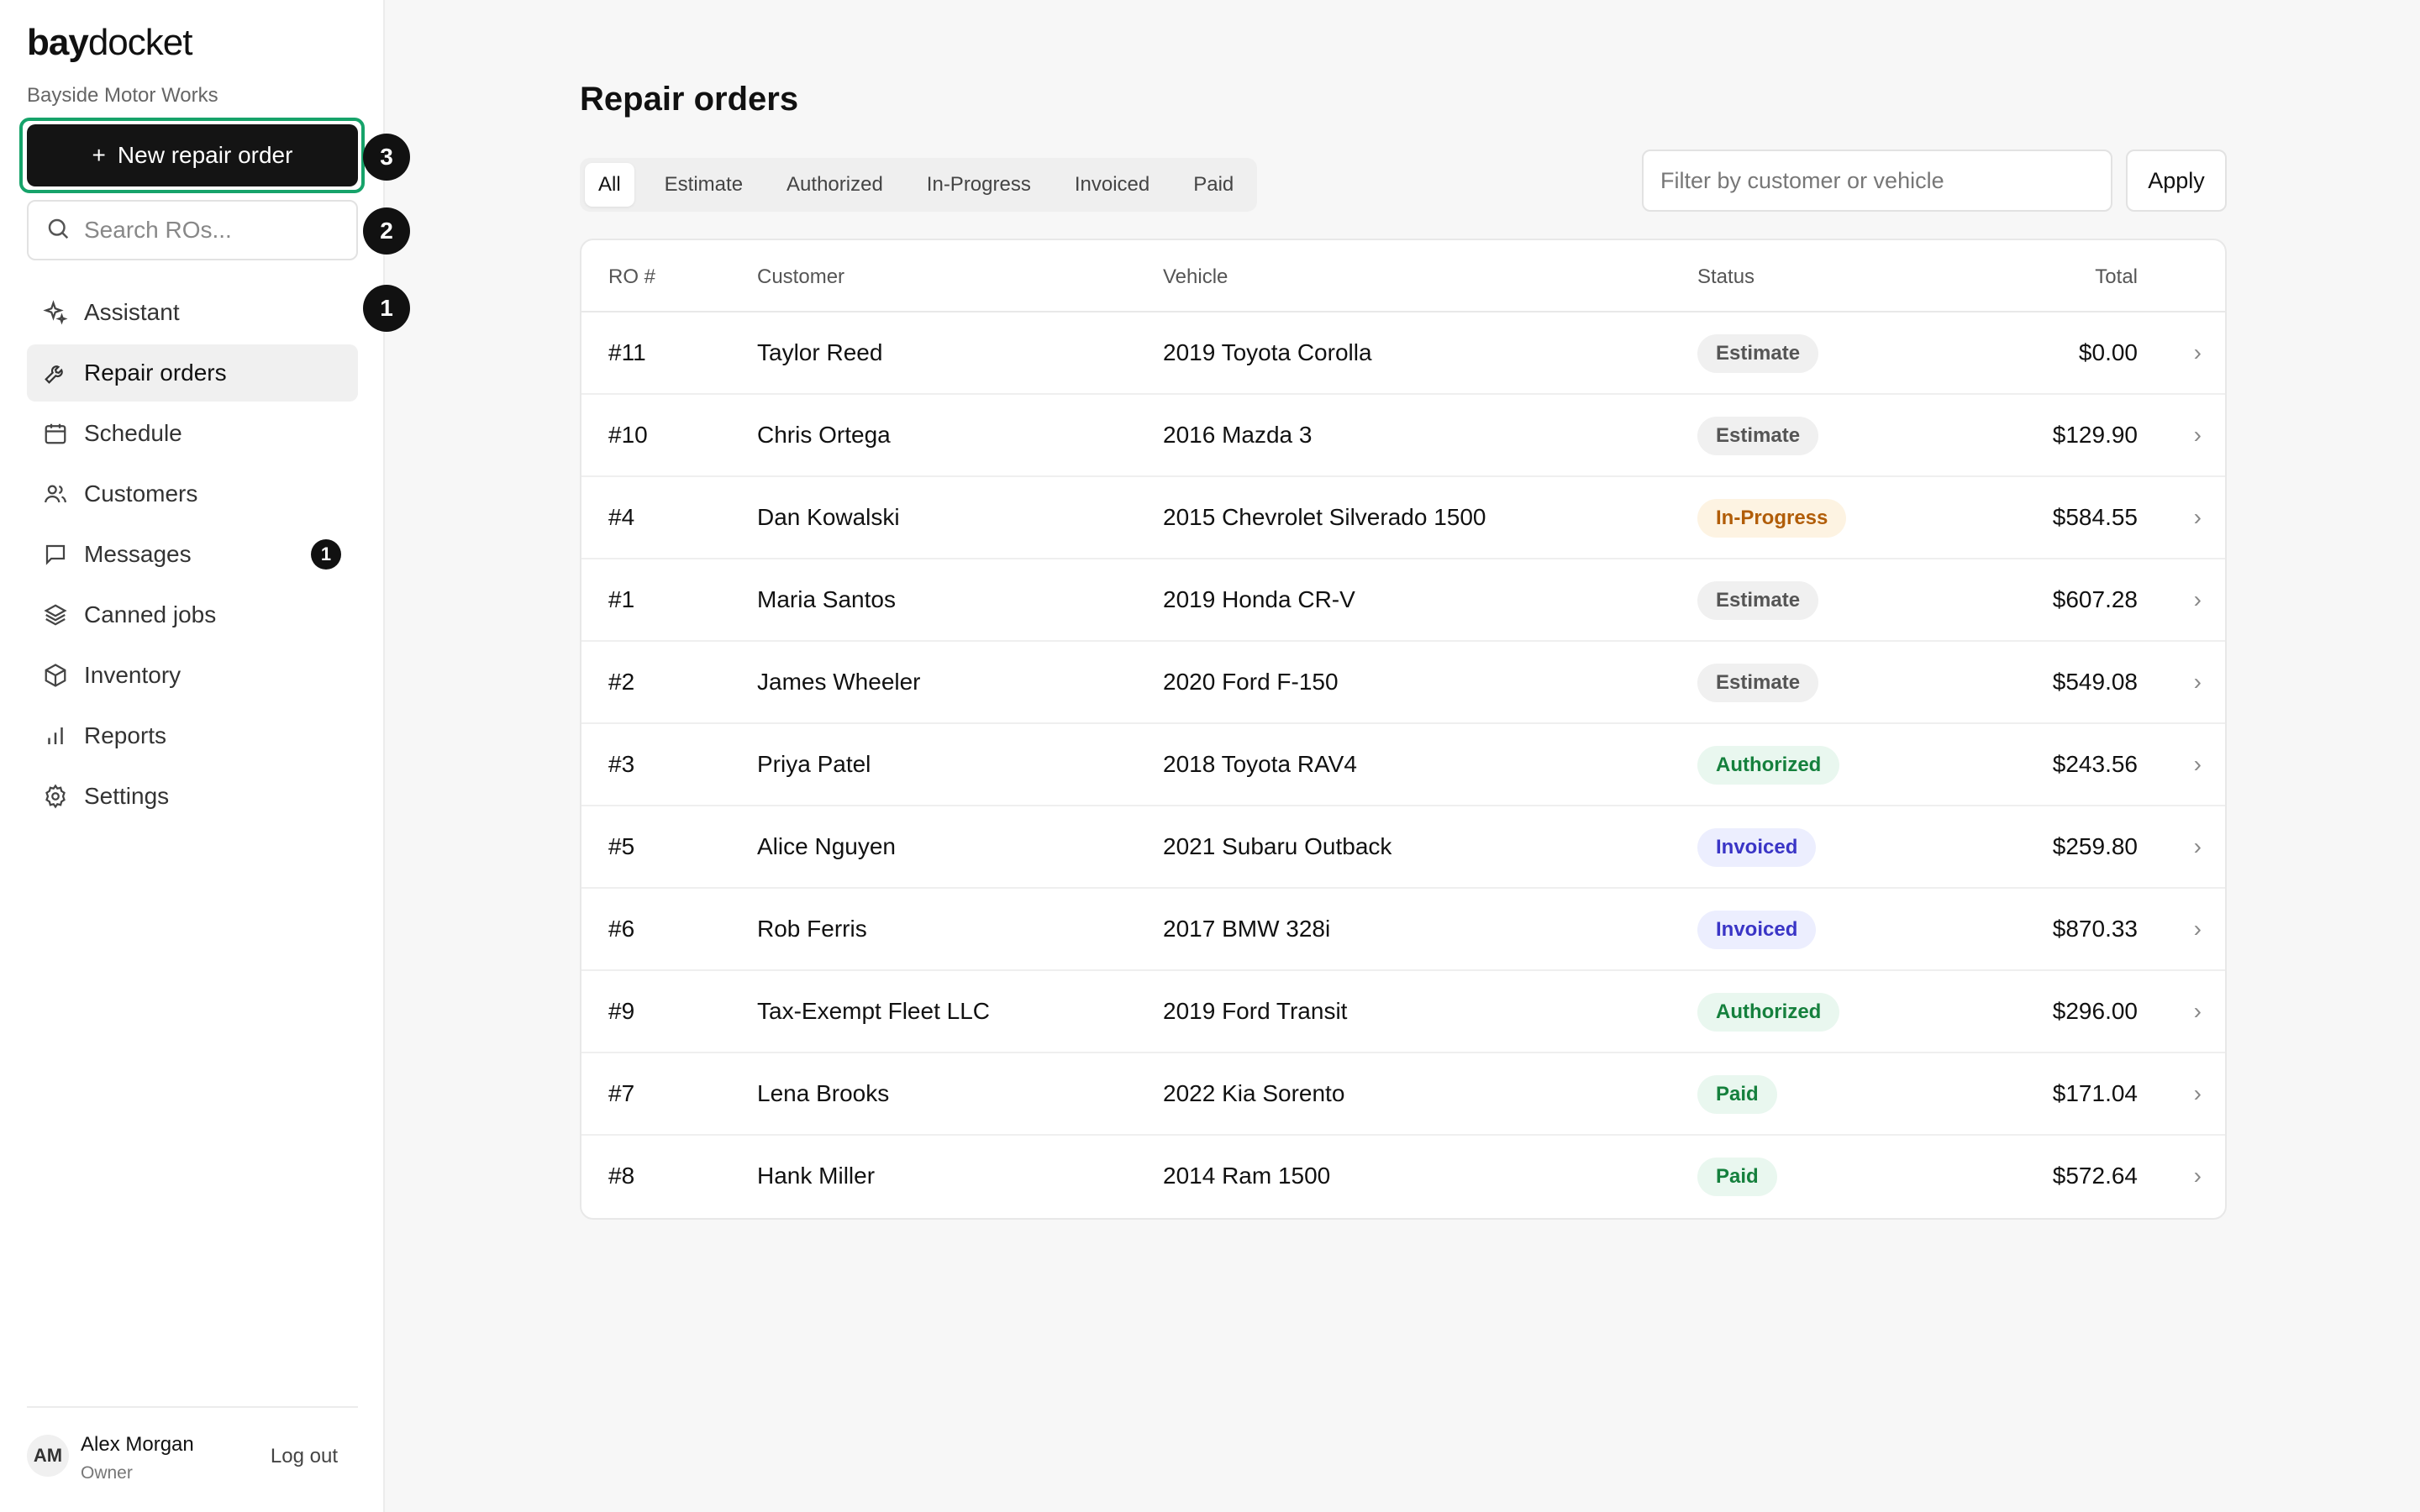 This screenshot has height=1512, width=2420. Describe the element at coordinates (133, 675) in the screenshot. I see `sidebar-item-label: Inventory` at that location.